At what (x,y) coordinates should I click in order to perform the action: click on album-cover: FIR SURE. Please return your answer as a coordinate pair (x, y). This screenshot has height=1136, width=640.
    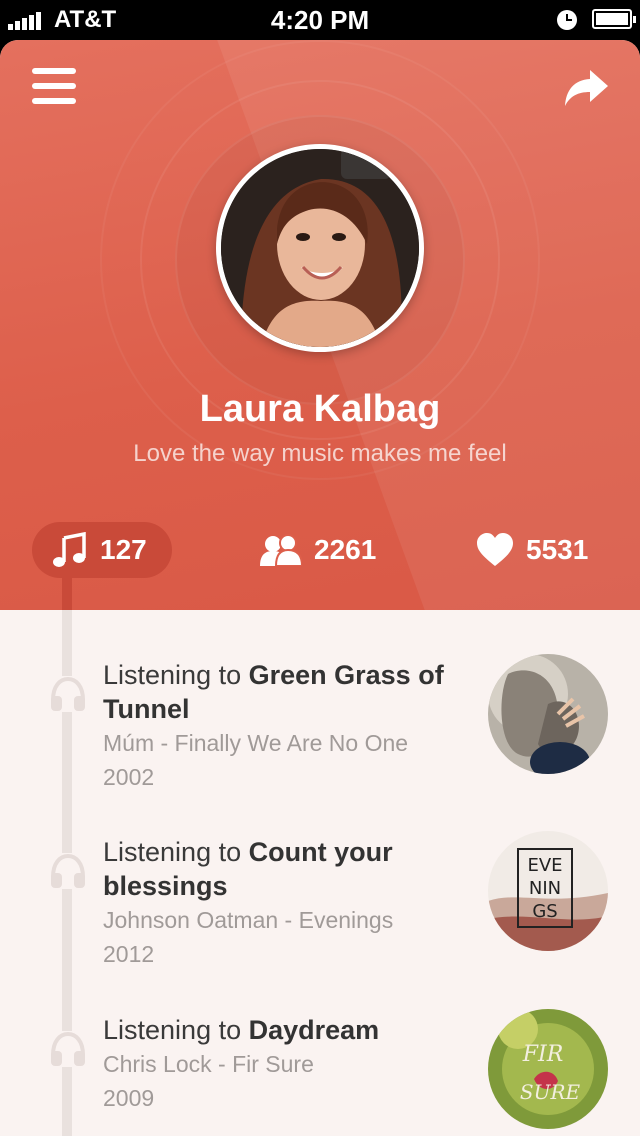
    Looking at the image, I should click on (548, 1069).